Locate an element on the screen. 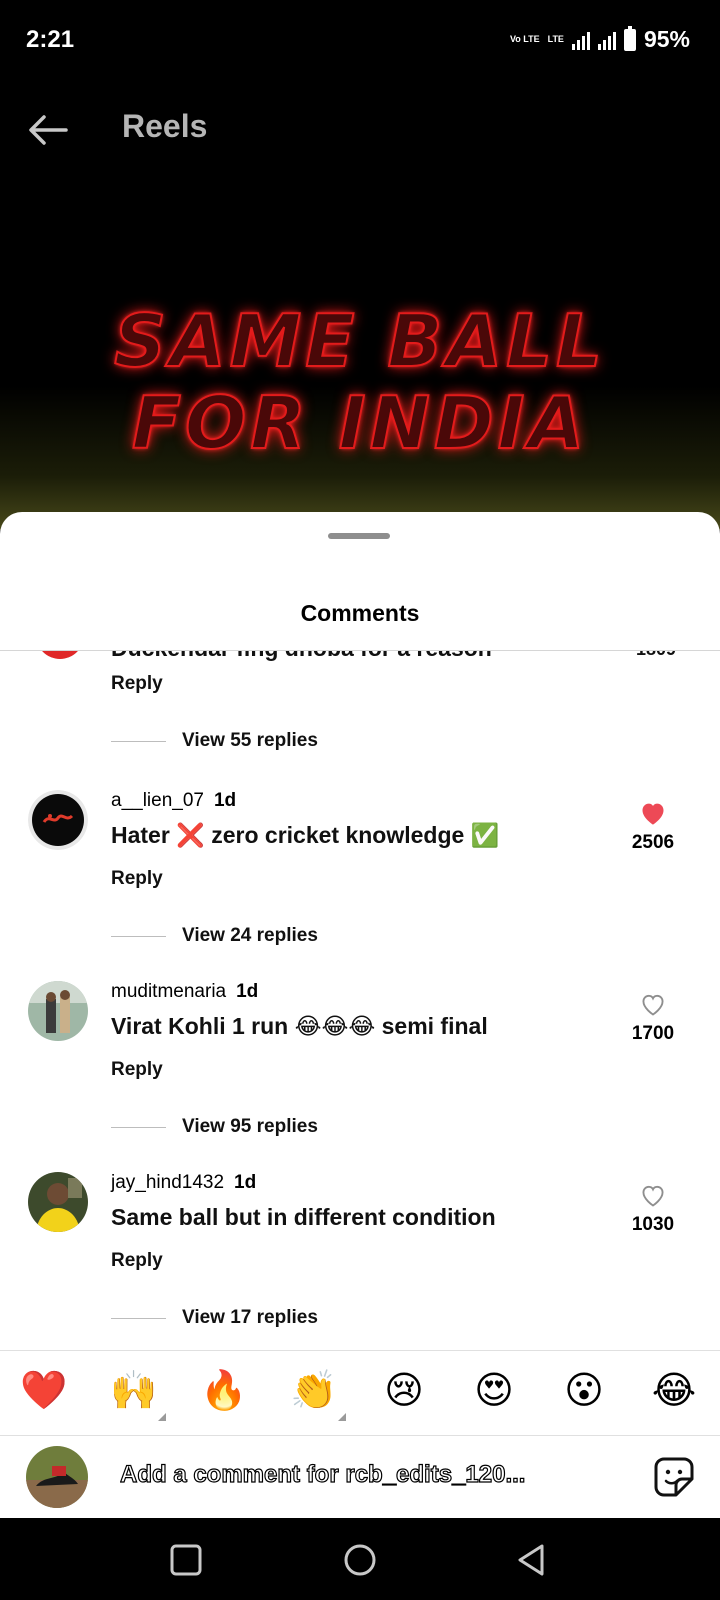 Image resolution: width=720 pixels, height=1600 pixels. signal-2-icon is located at coordinates (606, 40).